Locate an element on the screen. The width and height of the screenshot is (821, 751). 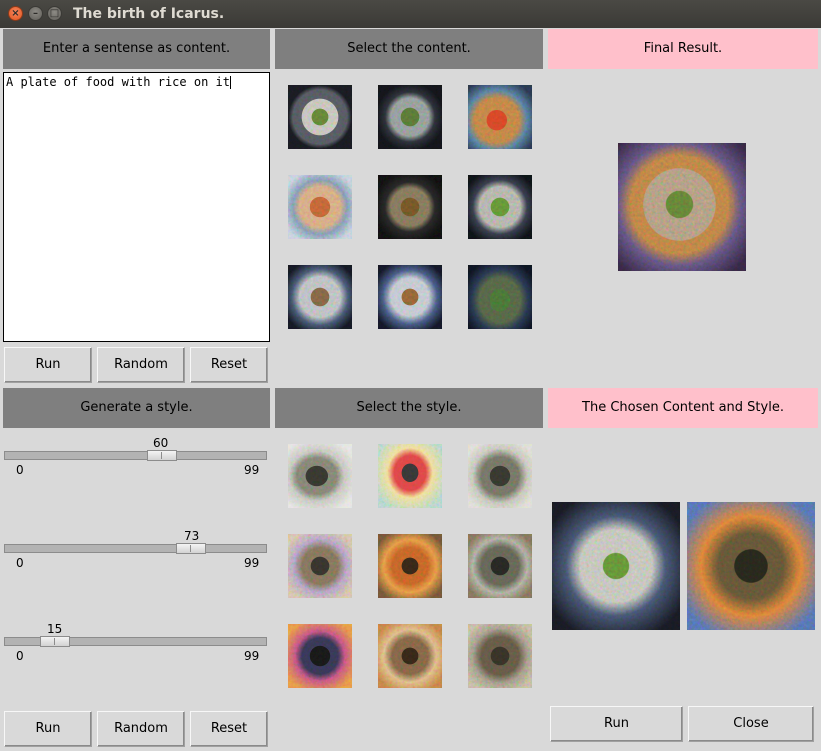
window-close-button: × is located at coordinates (15, 13).